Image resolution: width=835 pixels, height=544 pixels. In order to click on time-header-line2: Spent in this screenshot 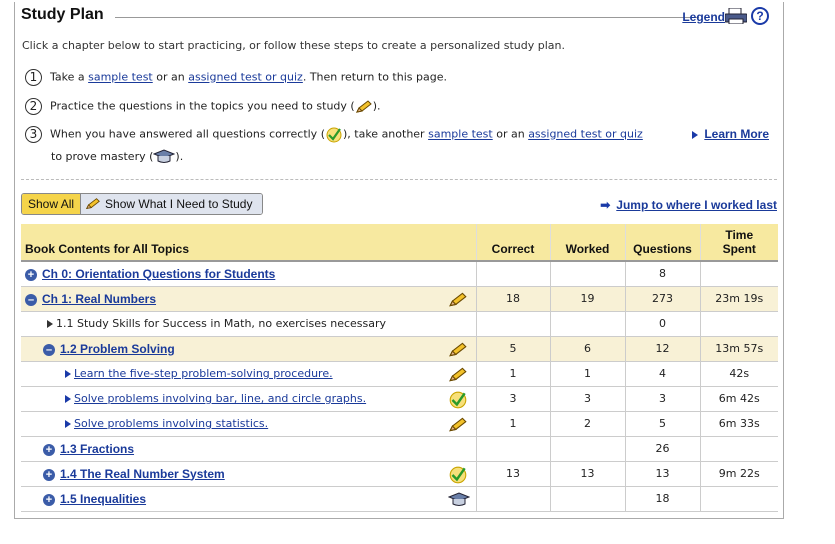, I will do `click(739, 249)`.